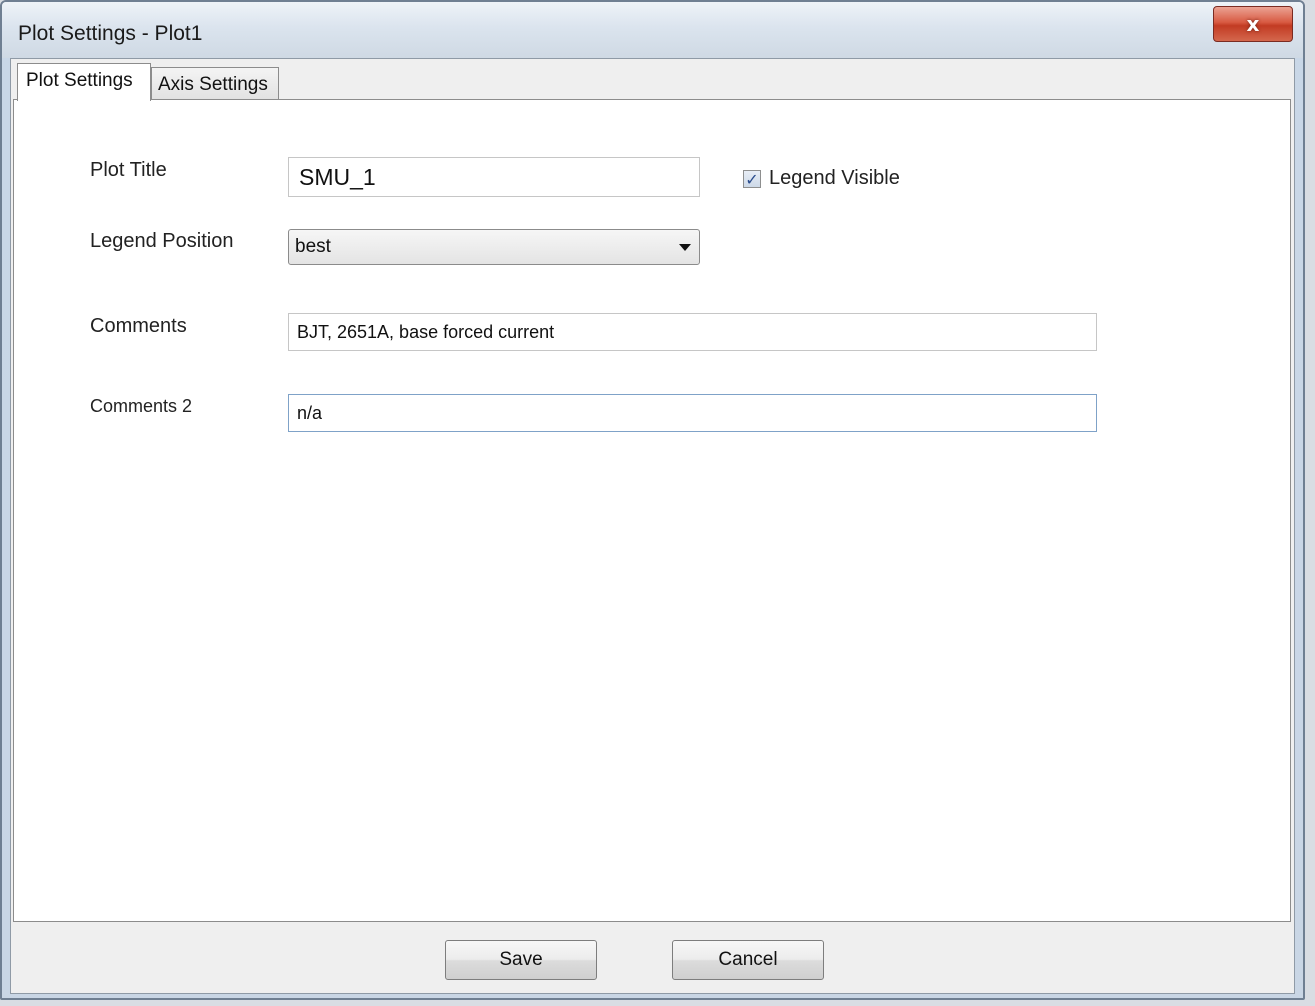 The height and width of the screenshot is (1006, 1315). What do you see at coordinates (337, 176) in the screenshot?
I see `plot-title-value: SMU_1` at bounding box center [337, 176].